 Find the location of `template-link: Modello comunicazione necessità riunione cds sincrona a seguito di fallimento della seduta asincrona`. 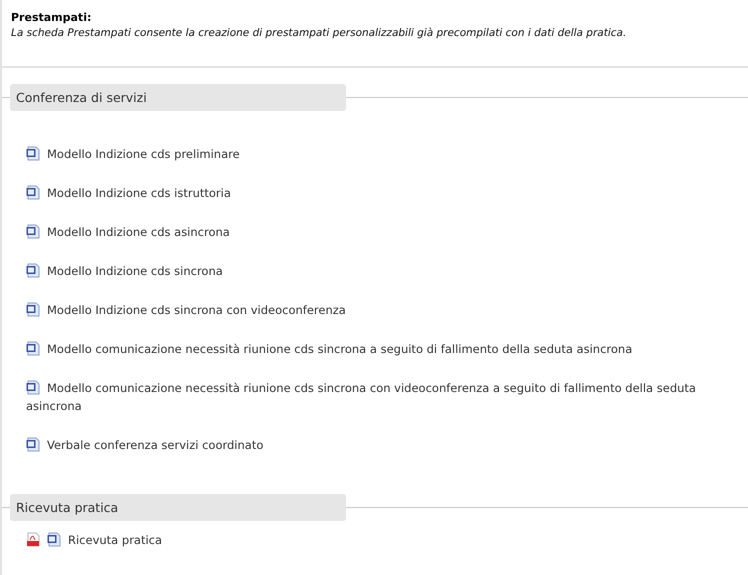

template-link: Modello comunicazione necessità riunione cds sincrona a seguito di fallimento della seduta asincrona is located at coordinates (367, 349).